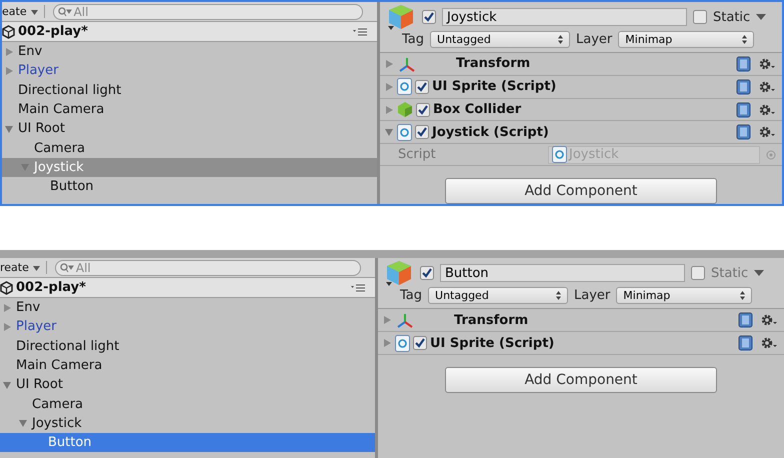 The width and height of the screenshot is (784, 458). What do you see at coordinates (417, 154) in the screenshot?
I see `field-label: Script` at bounding box center [417, 154].